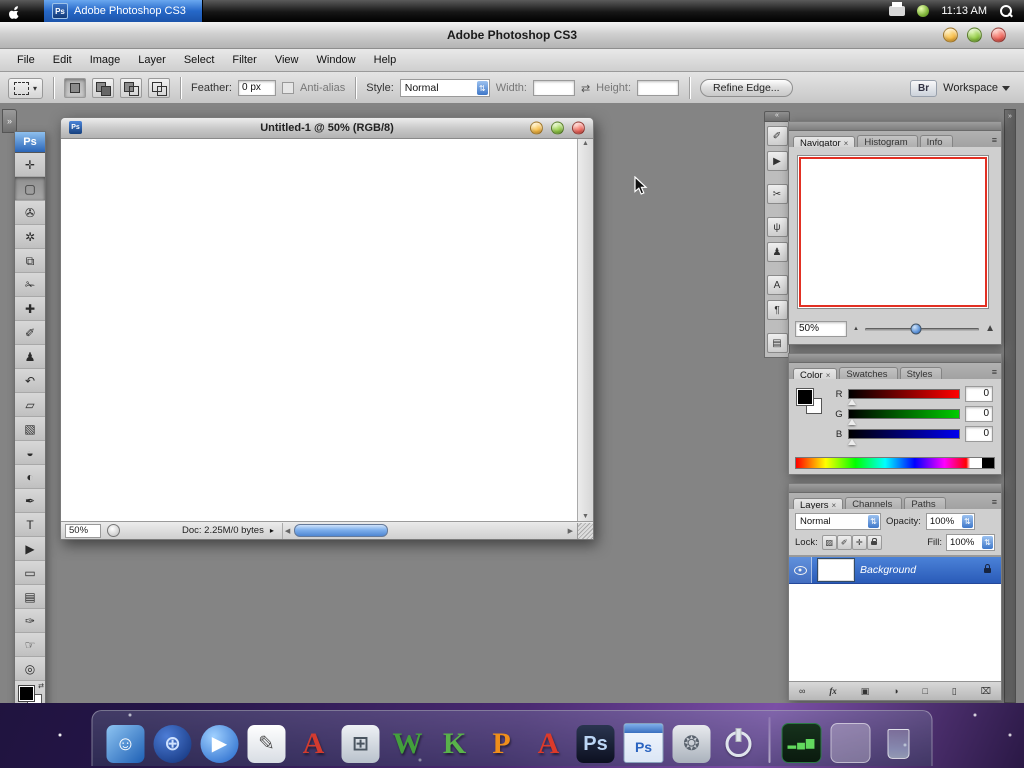 Image resolution: width=1024 pixels, height=768 pixels. What do you see at coordinates (950, 35) in the screenshot?
I see `minimize-button` at bounding box center [950, 35].